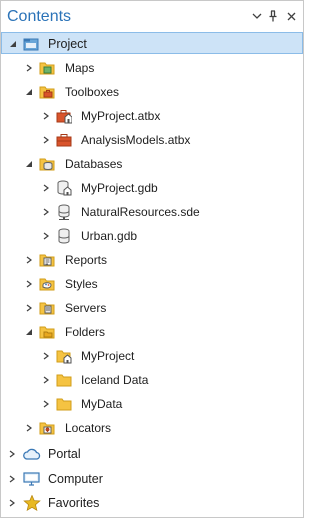  I want to click on tree-item-database: MyProject.gdb, so click(152, 188).